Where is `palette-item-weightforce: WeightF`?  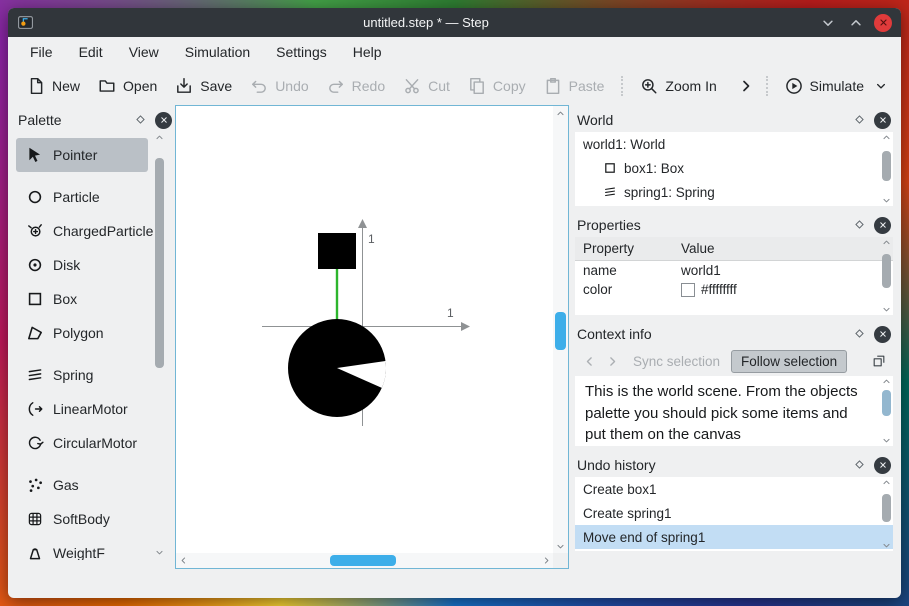 palette-item-weightforce: WeightF is located at coordinates (82, 548).